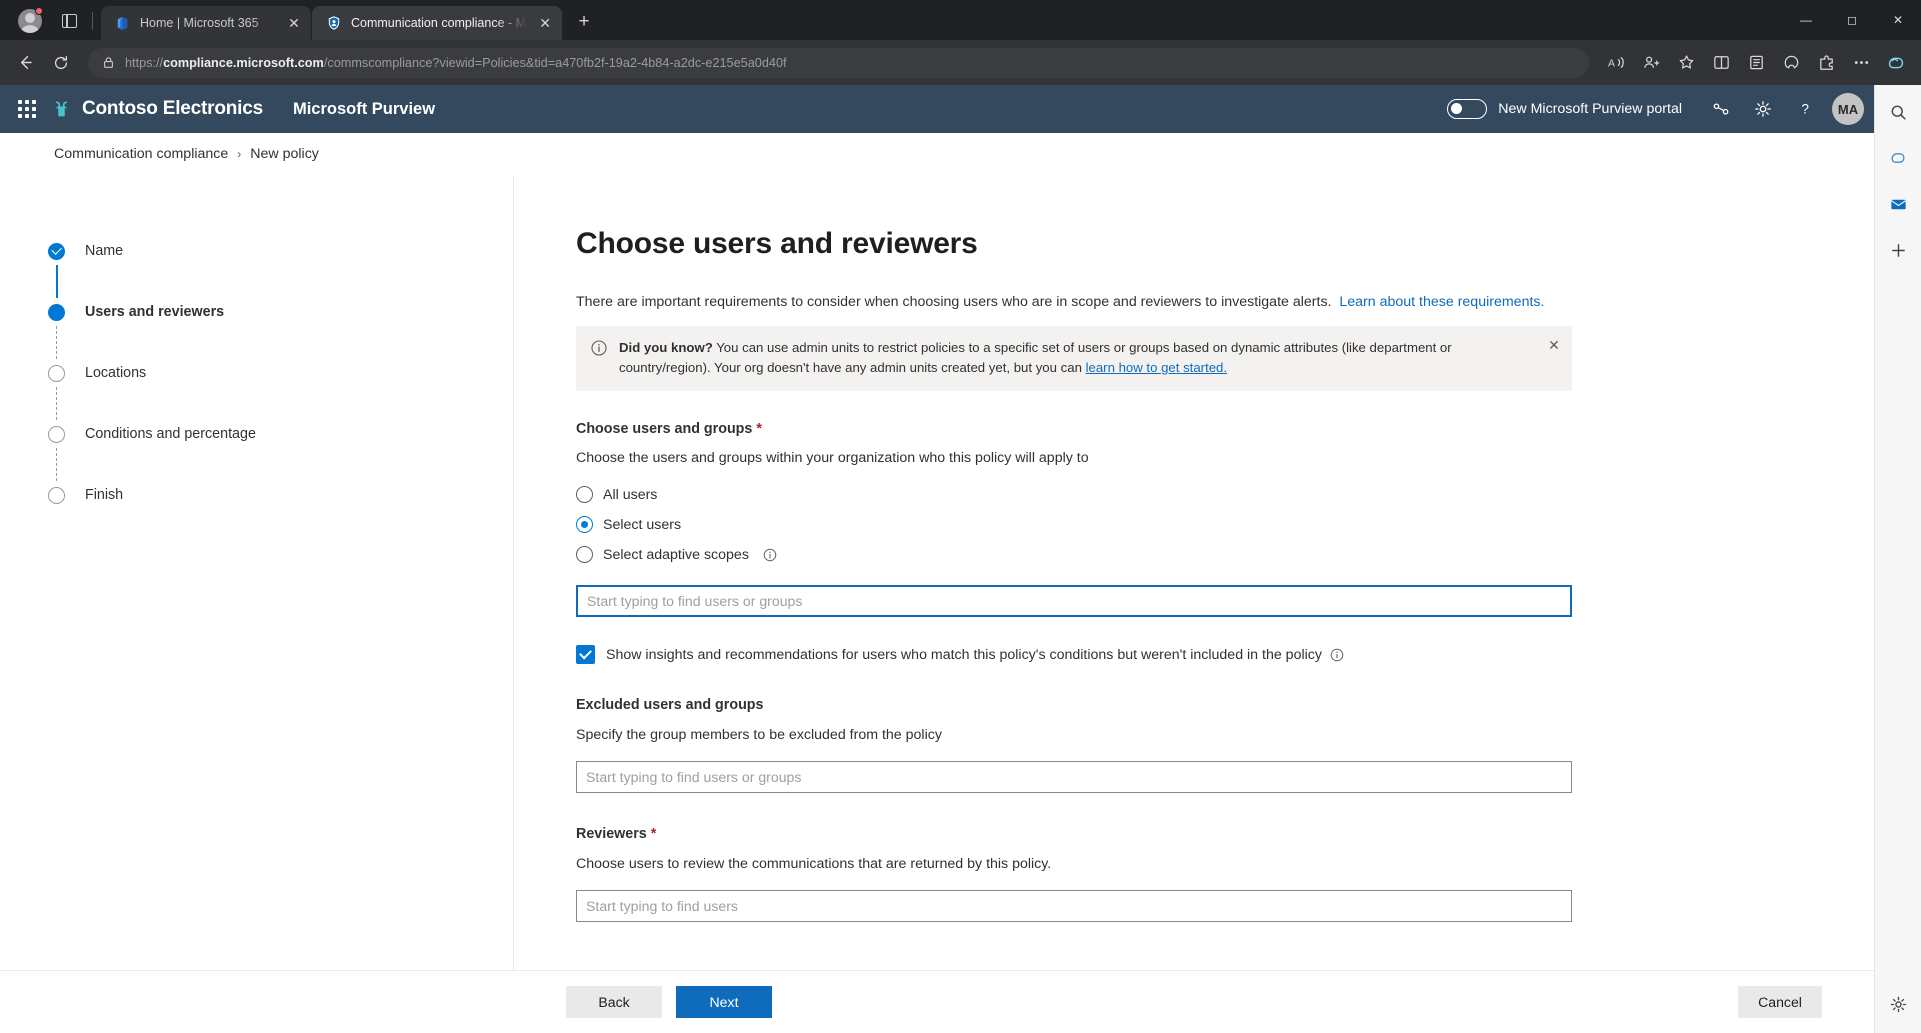 This screenshot has width=1921, height=1033. What do you see at coordinates (1848, 109) in the screenshot?
I see `user-avatar: MA` at bounding box center [1848, 109].